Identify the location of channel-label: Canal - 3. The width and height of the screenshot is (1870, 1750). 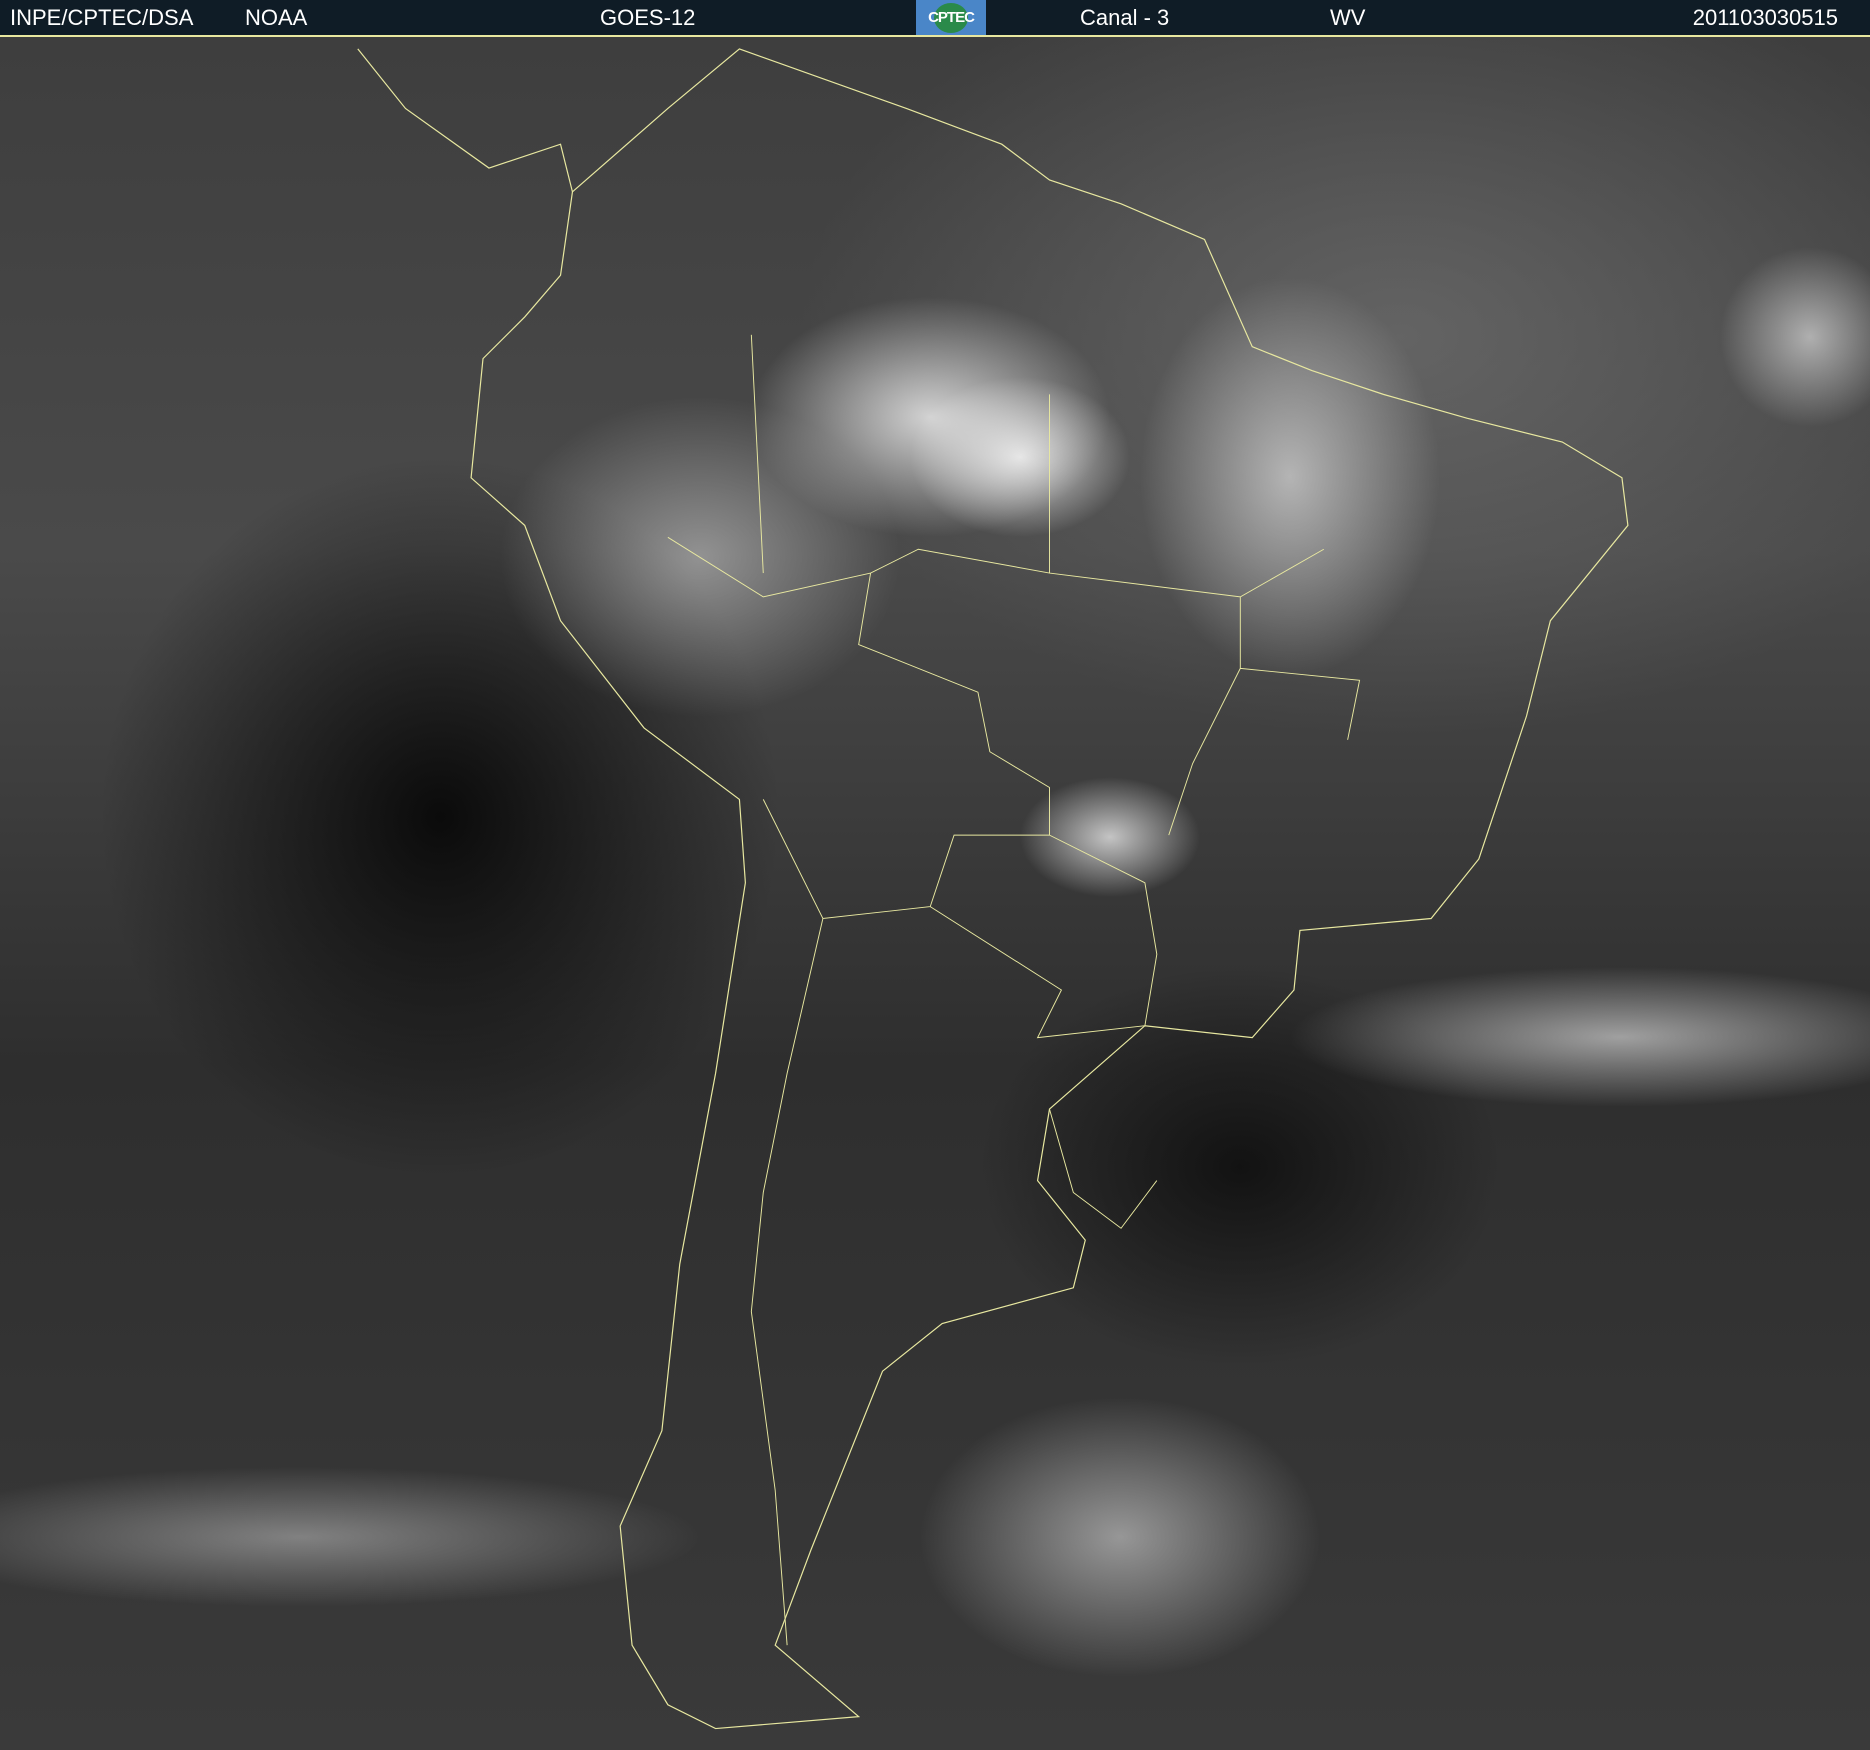
(1125, 17).